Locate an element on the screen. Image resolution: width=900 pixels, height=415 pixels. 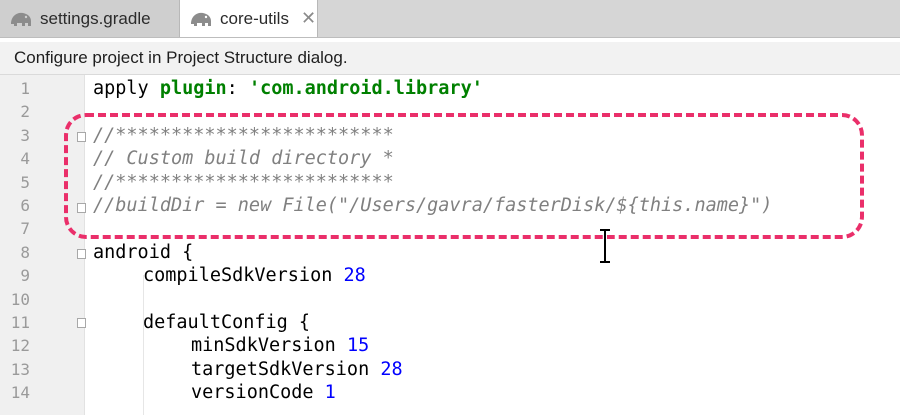
code-line: 1 apply plugin: 'com.android.library' is located at coordinates (450, 88).